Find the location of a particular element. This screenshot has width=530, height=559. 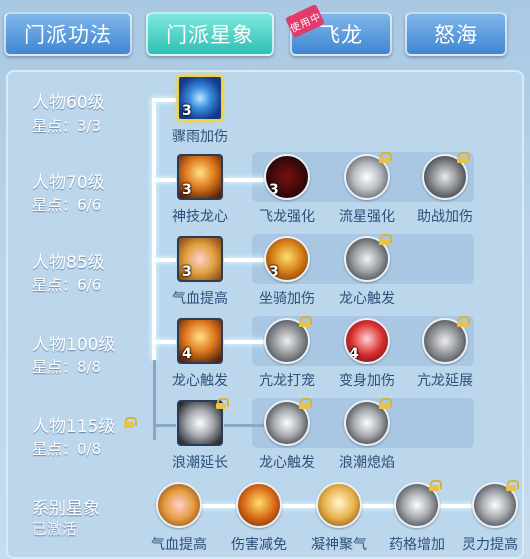

skill-name: 飞龙强化 is located at coordinates (287, 217).